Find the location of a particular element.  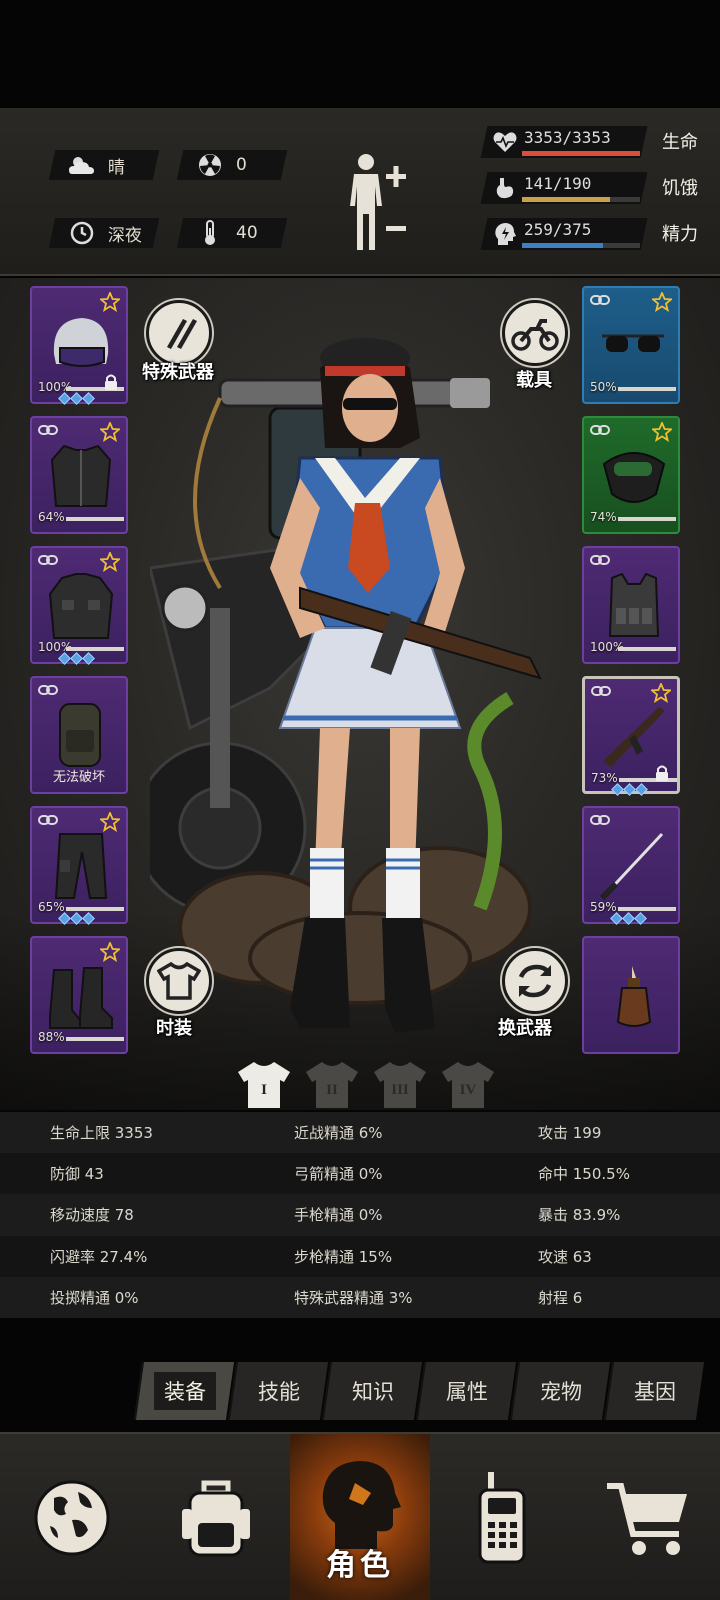

stat-value: 特殊武器精通 3% is located at coordinates (353, 1297).